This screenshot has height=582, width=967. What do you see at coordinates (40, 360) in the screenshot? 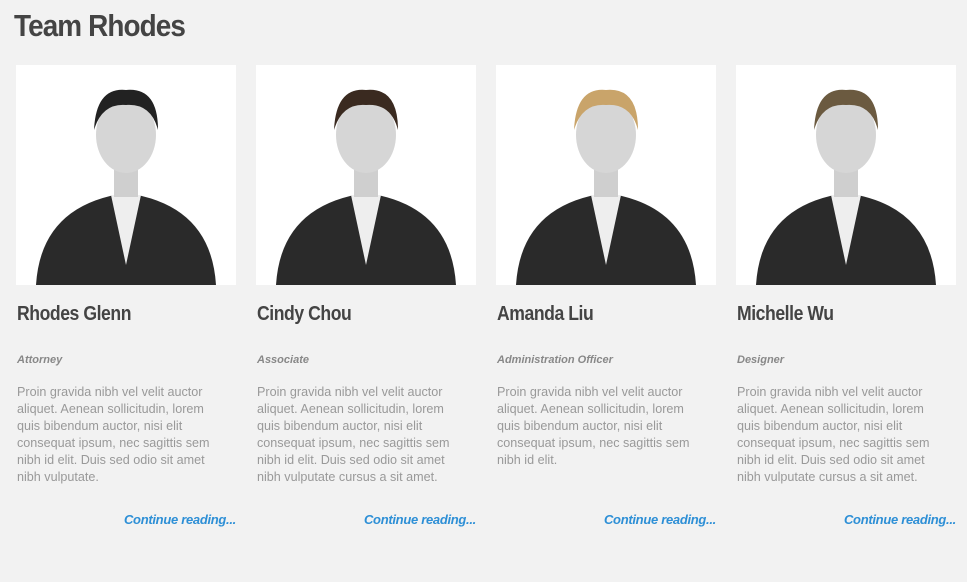
I see `member-role: Attorney` at bounding box center [40, 360].